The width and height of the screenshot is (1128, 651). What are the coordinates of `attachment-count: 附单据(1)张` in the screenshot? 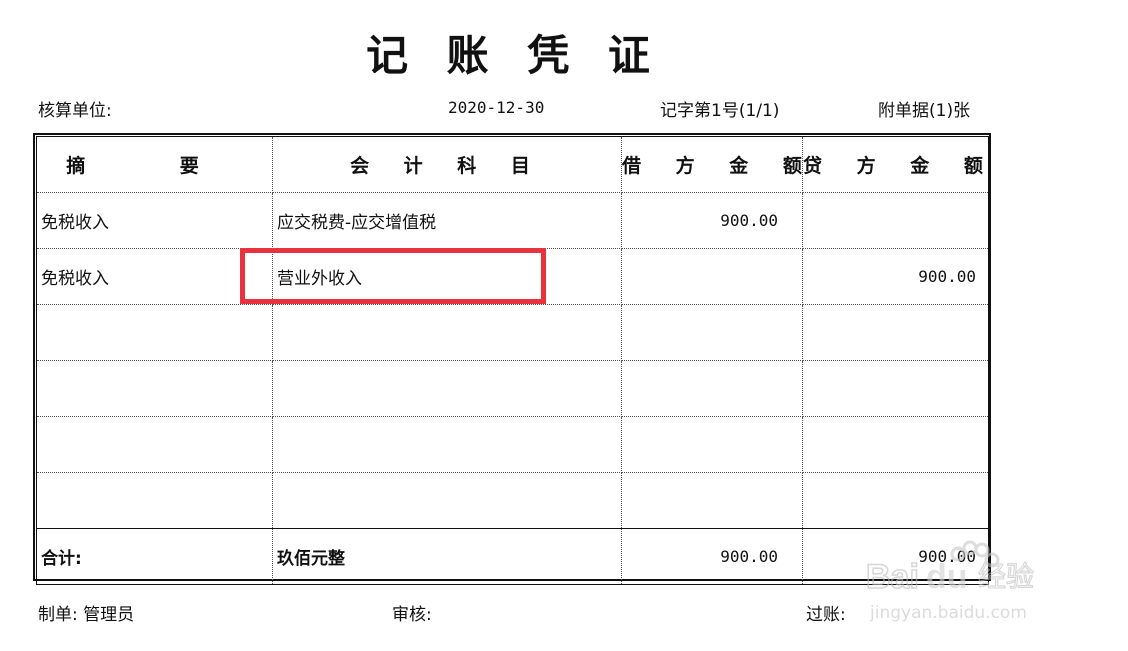 It's located at (924, 111).